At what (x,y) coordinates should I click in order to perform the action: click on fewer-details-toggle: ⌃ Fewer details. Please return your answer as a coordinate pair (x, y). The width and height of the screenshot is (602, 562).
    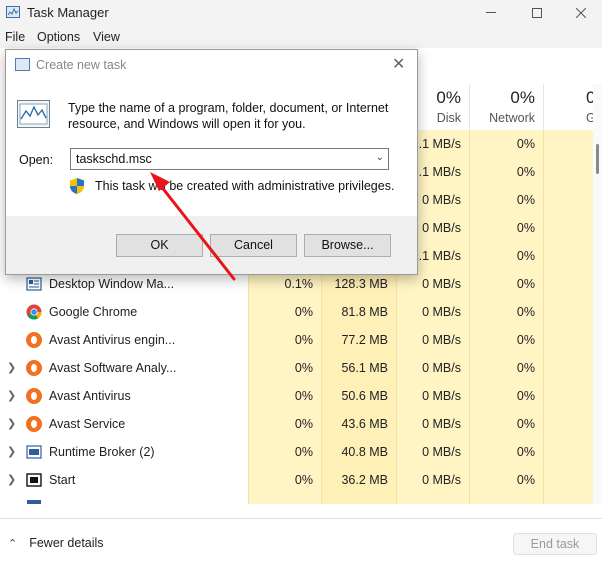
    Looking at the image, I should click on (56, 543).